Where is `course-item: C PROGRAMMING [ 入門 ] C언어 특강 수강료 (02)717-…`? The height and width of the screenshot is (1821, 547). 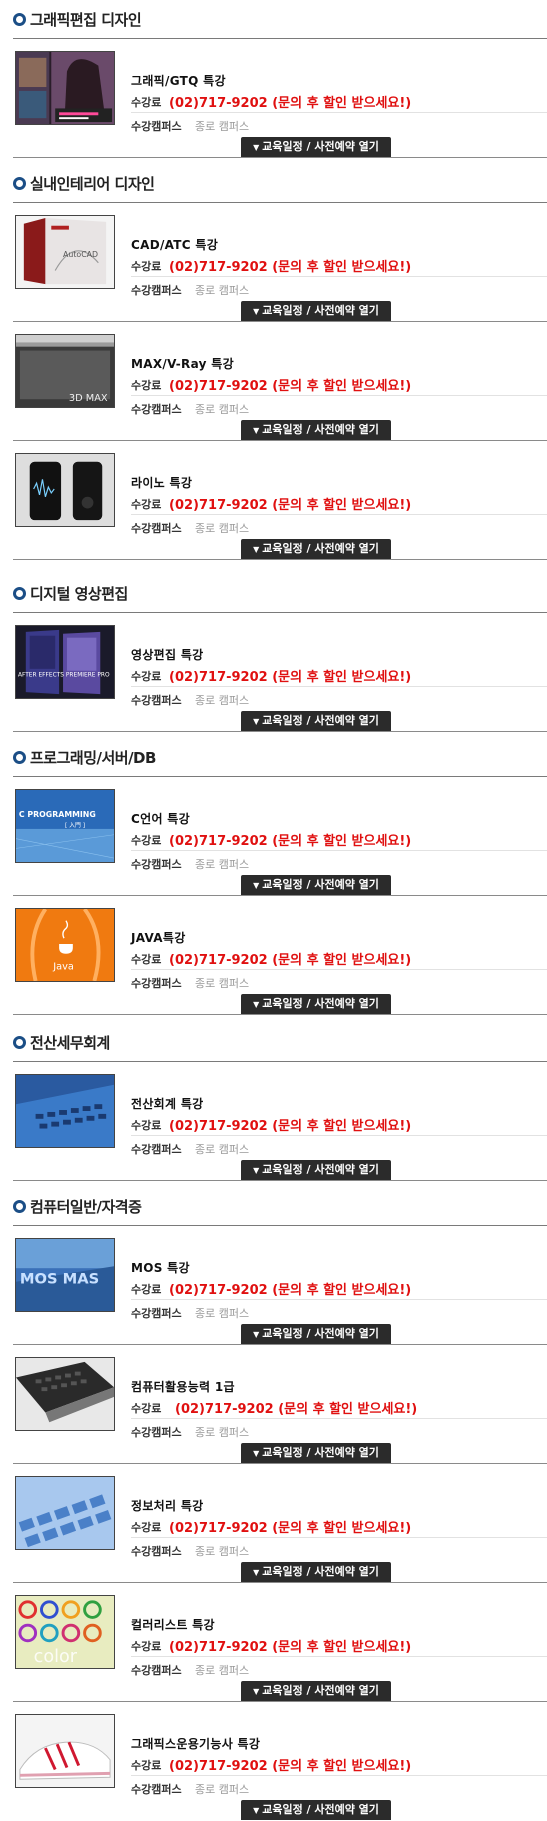 course-item: C PROGRAMMING [ 入門 ] C언어 특강 수강료 (02)717-… is located at coordinates (273, 841).